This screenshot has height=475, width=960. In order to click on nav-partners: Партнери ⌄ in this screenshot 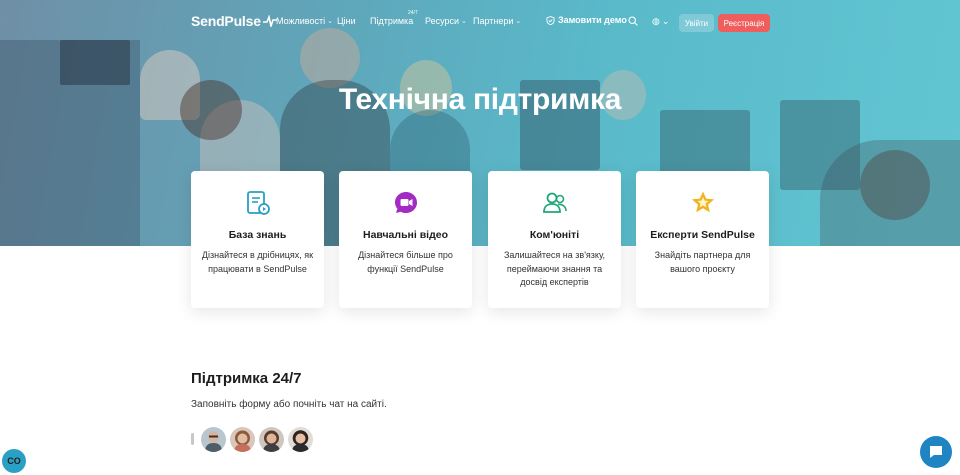, I will do `click(497, 21)`.